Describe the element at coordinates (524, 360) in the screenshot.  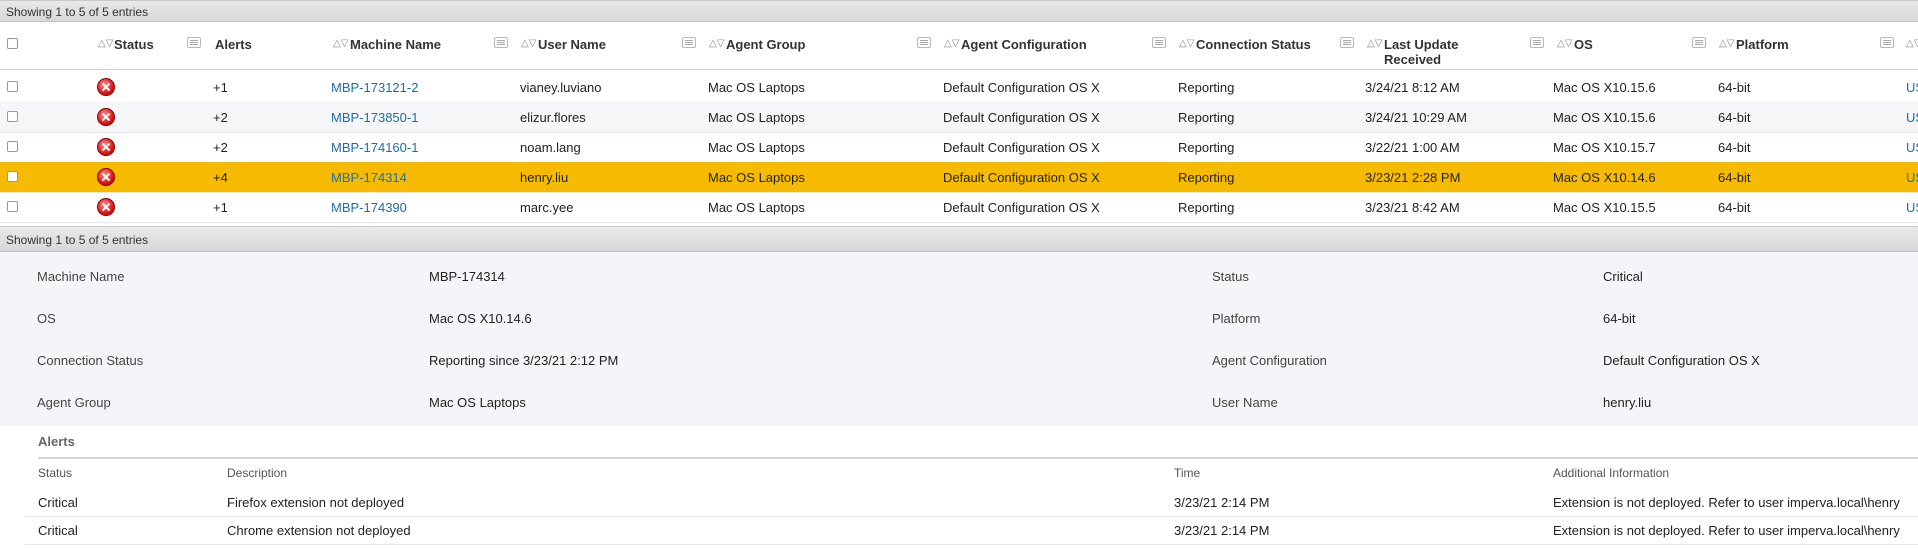
I see `detail-value-connection-status: Reporting since 3/23/21 2:12 PM` at that location.